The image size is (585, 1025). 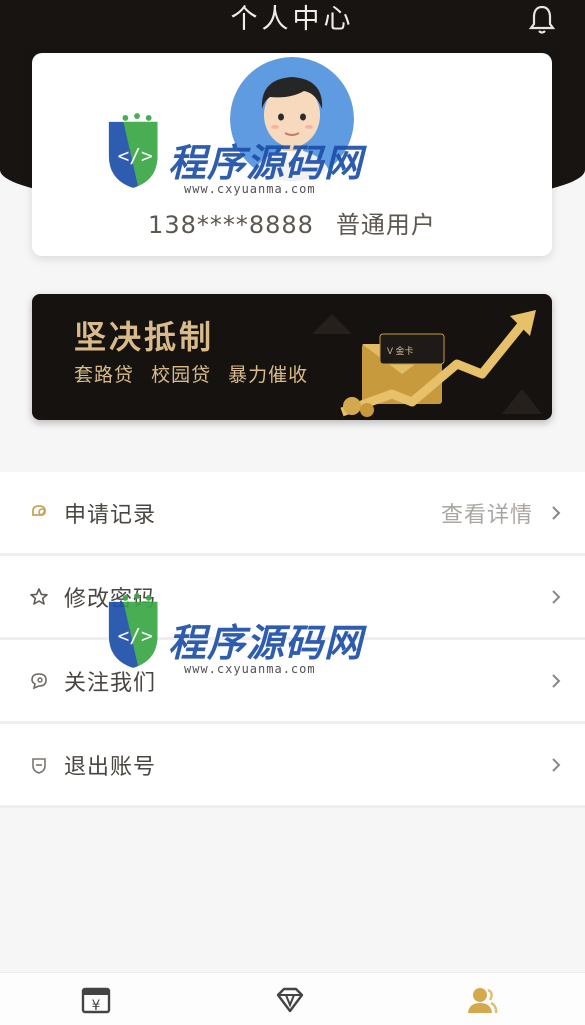 What do you see at coordinates (385, 225) in the screenshot?
I see `user-type: 普通用户` at bounding box center [385, 225].